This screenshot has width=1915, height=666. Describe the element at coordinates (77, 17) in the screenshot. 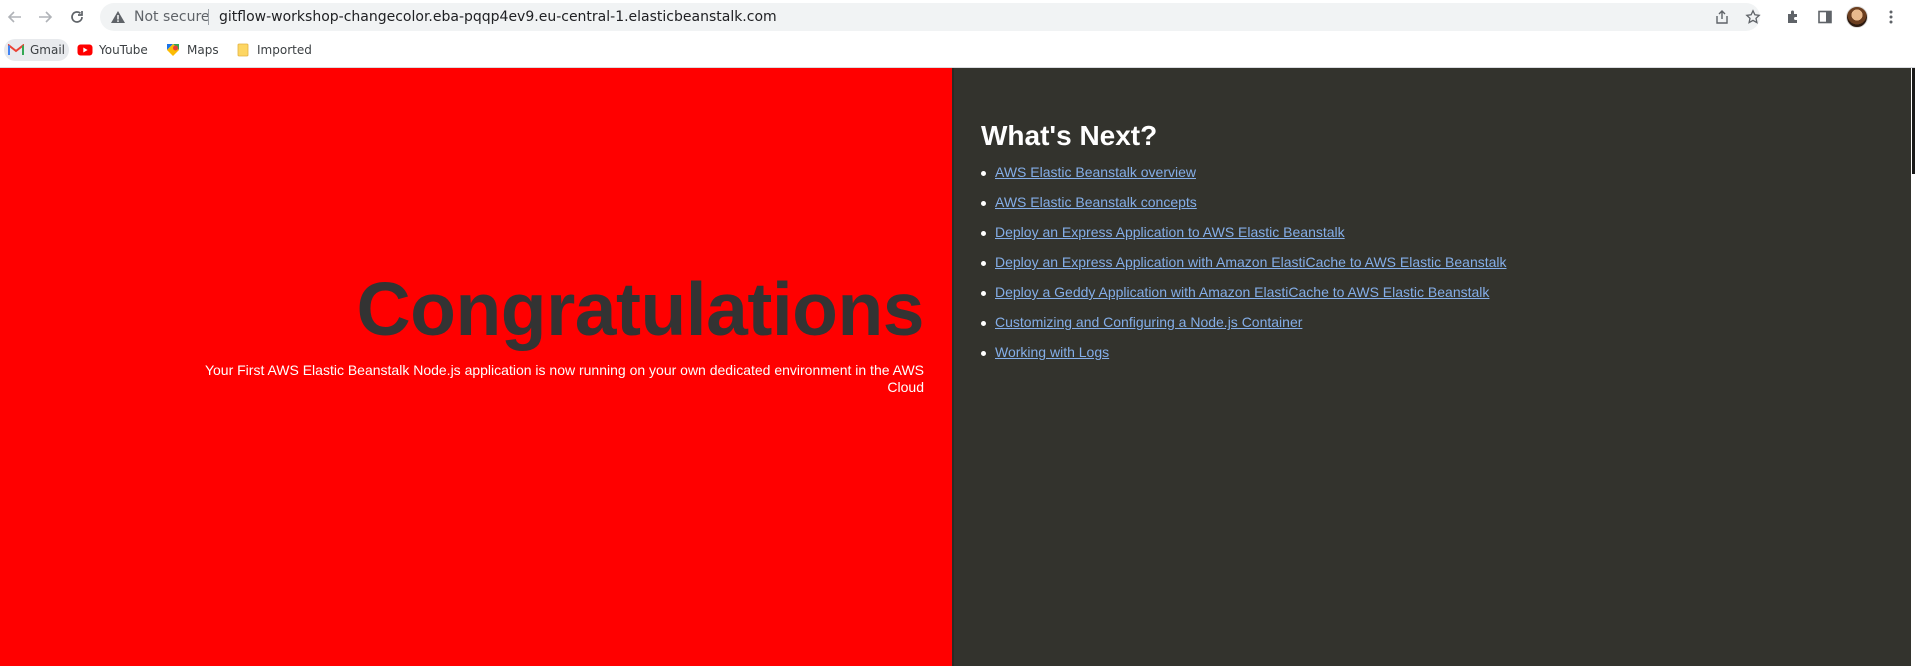

I see `reload-icon` at that location.